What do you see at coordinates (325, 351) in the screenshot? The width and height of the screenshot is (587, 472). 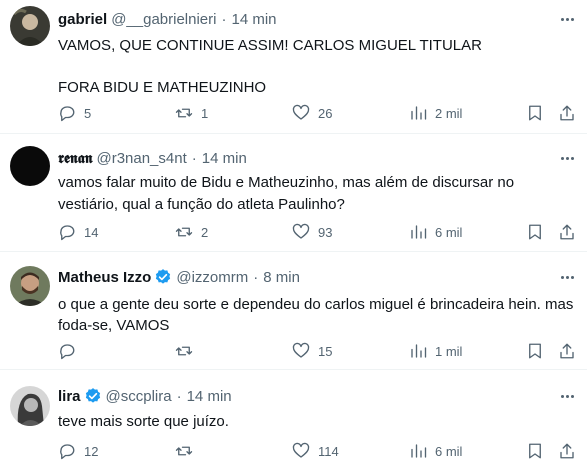 I see `like-count: 15` at bounding box center [325, 351].